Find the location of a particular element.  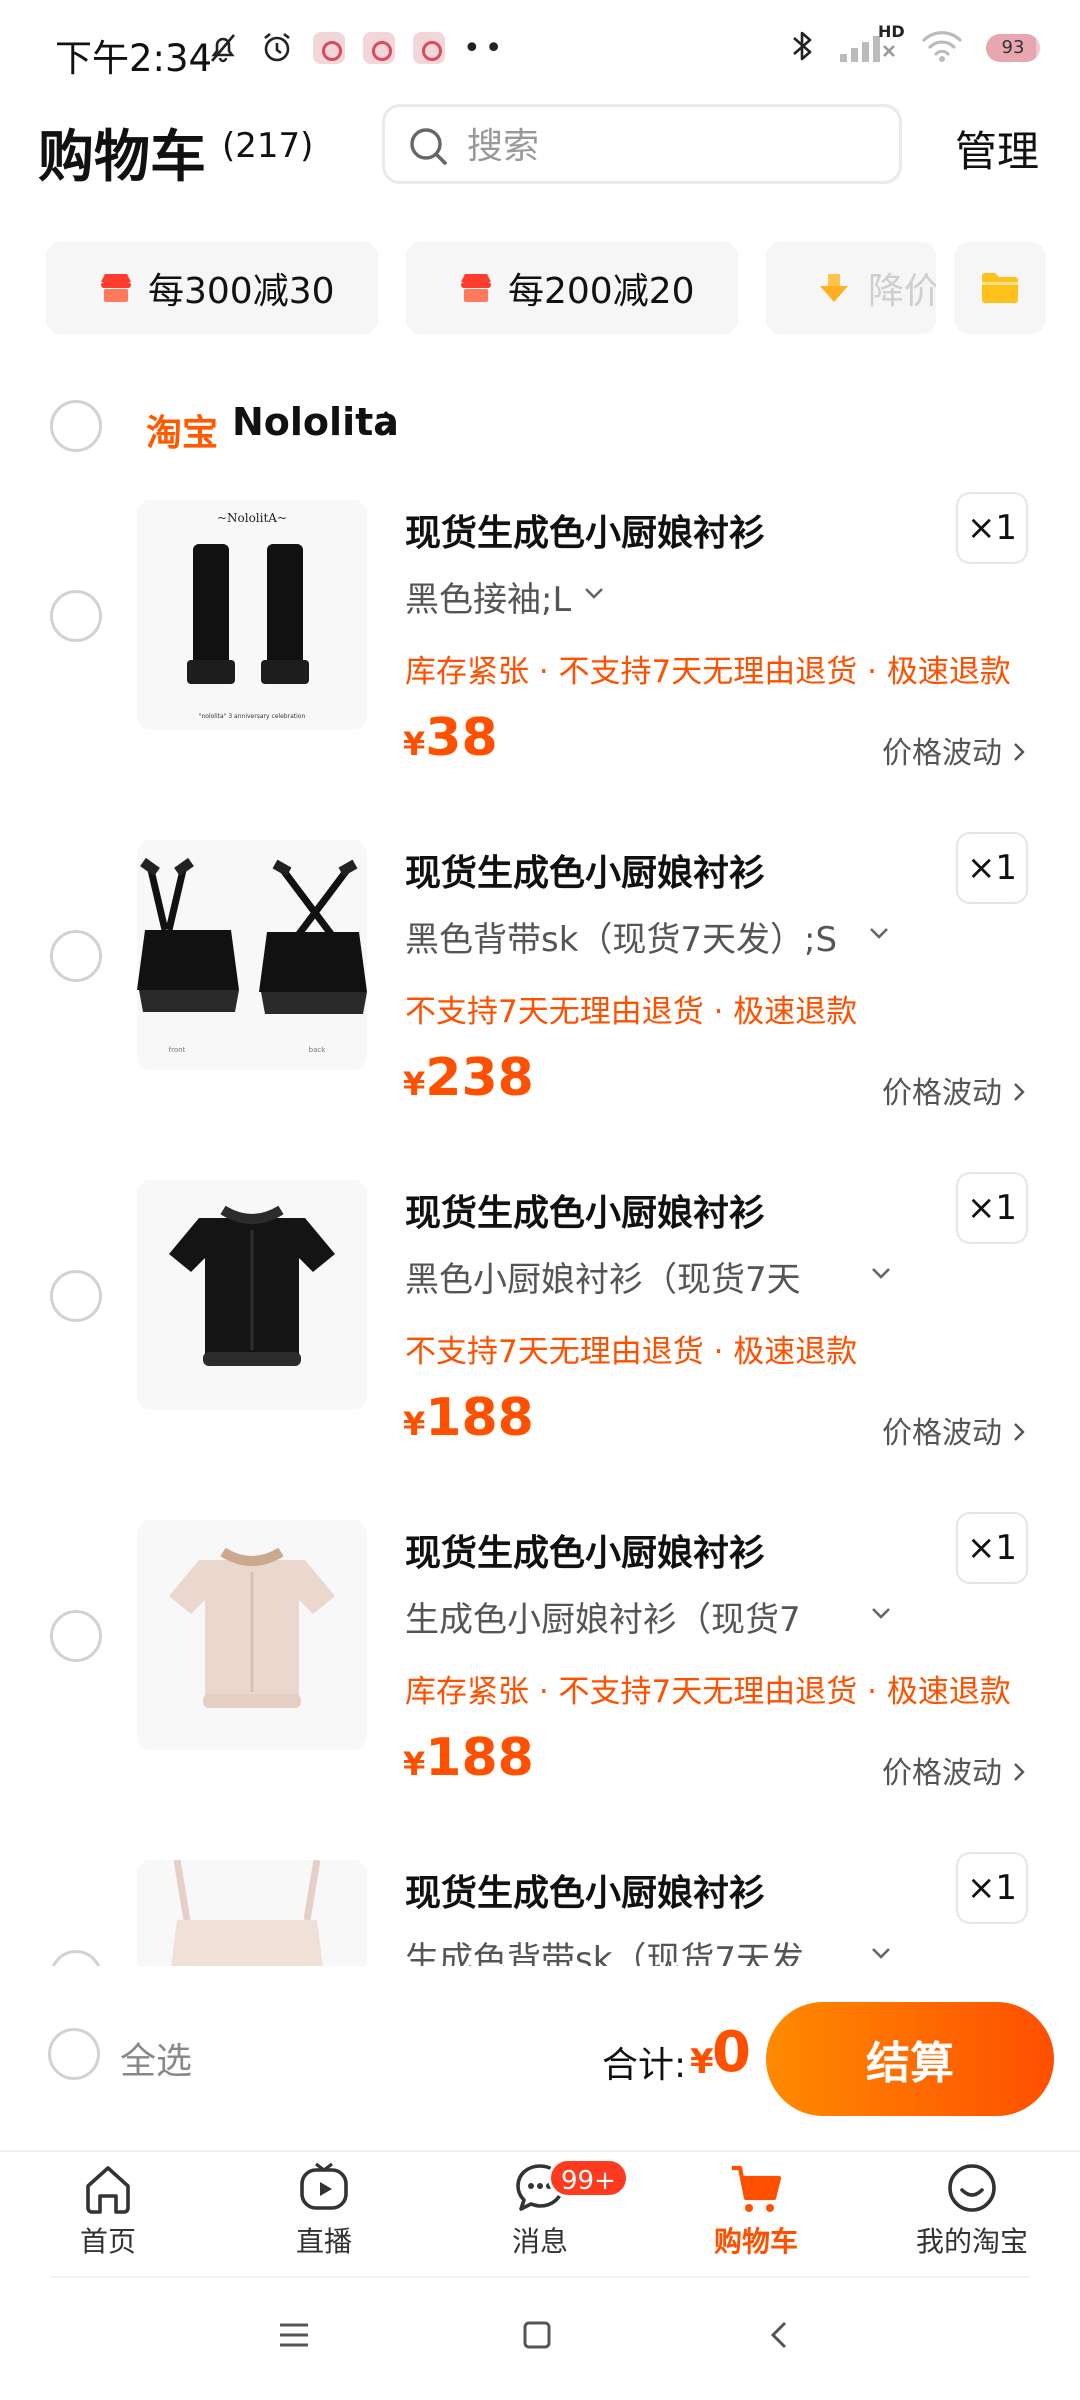

item-service-tags: 不支持7天无理由退货 · 极速退款 is located at coordinates (631, 1012).